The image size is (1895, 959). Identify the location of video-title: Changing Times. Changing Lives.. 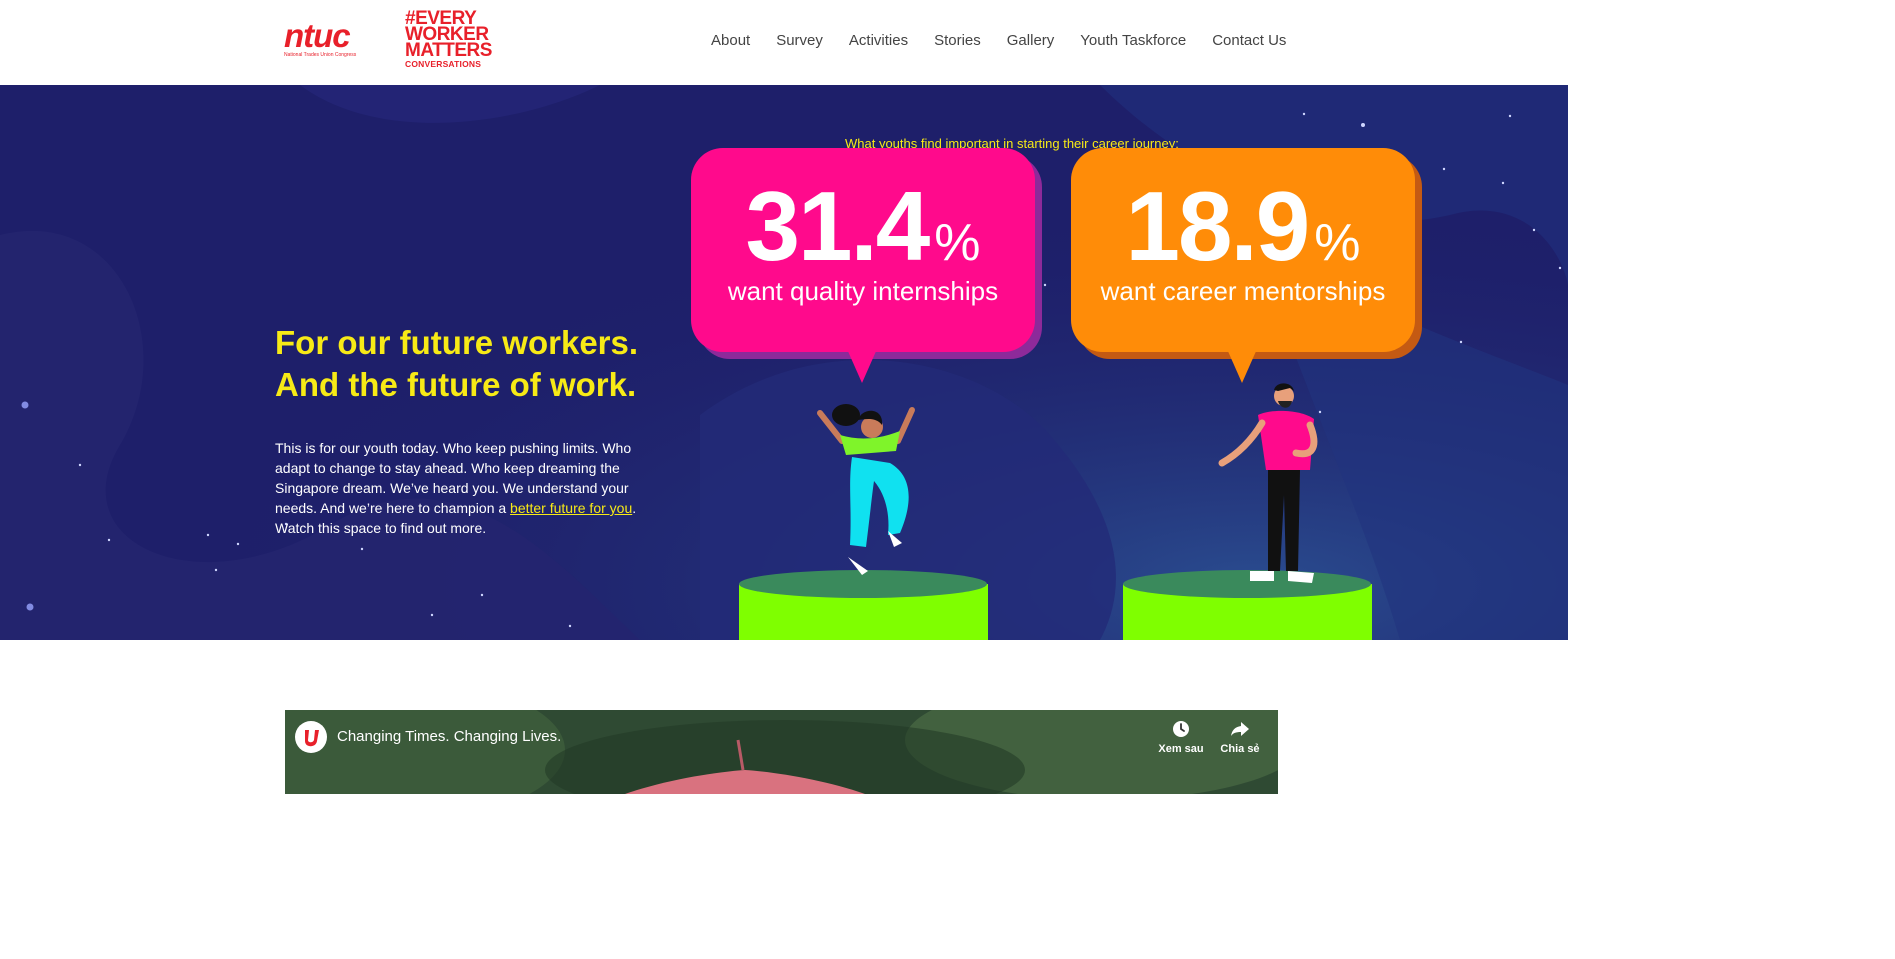
(449, 736).